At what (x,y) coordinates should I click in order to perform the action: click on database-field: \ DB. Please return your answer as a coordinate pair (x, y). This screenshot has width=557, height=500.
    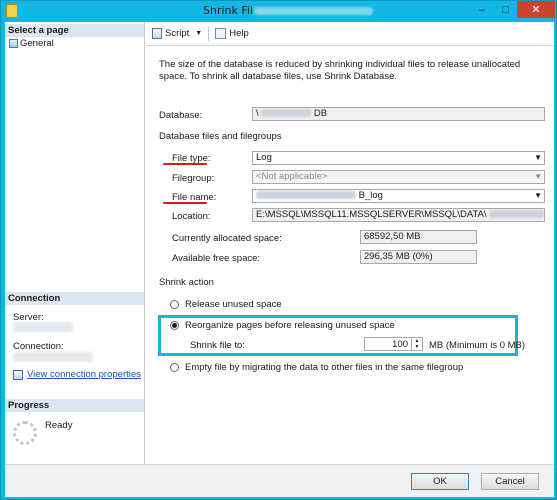
    Looking at the image, I should click on (398, 114).